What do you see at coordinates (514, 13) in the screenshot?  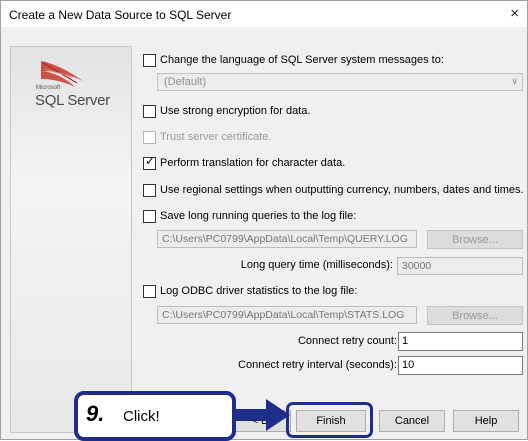 I see `close-icon: ×` at bounding box center [514, 13].